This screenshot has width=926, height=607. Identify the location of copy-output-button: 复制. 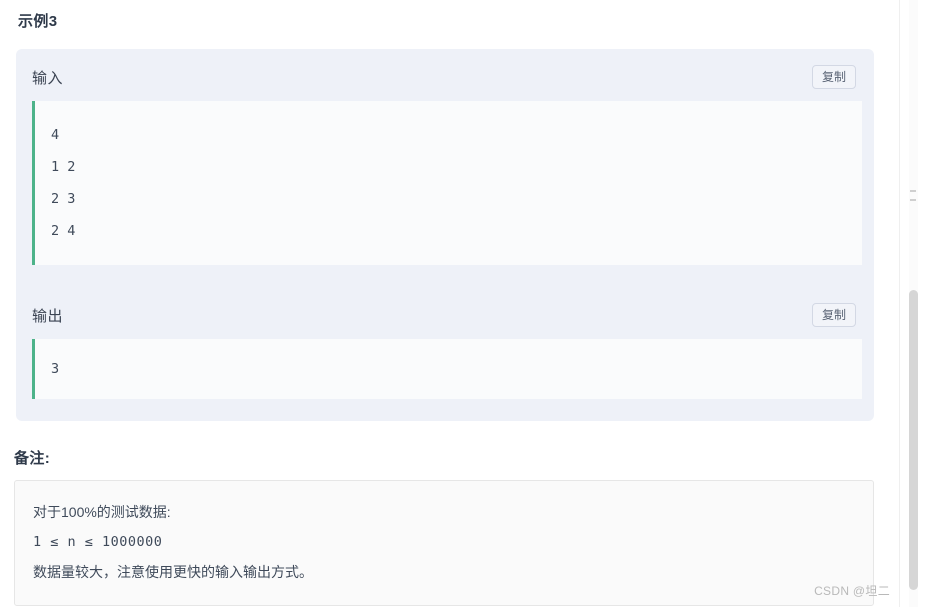
(833, 315).